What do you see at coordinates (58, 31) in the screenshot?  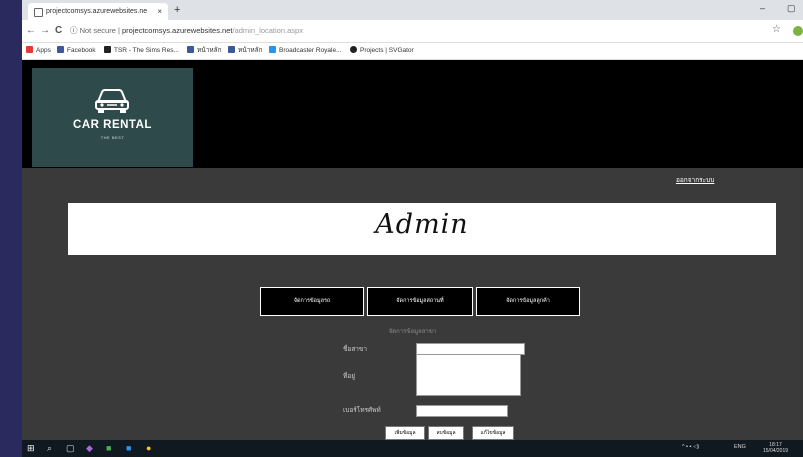 I see `reload-button: C` at bounding box center [58, 31].